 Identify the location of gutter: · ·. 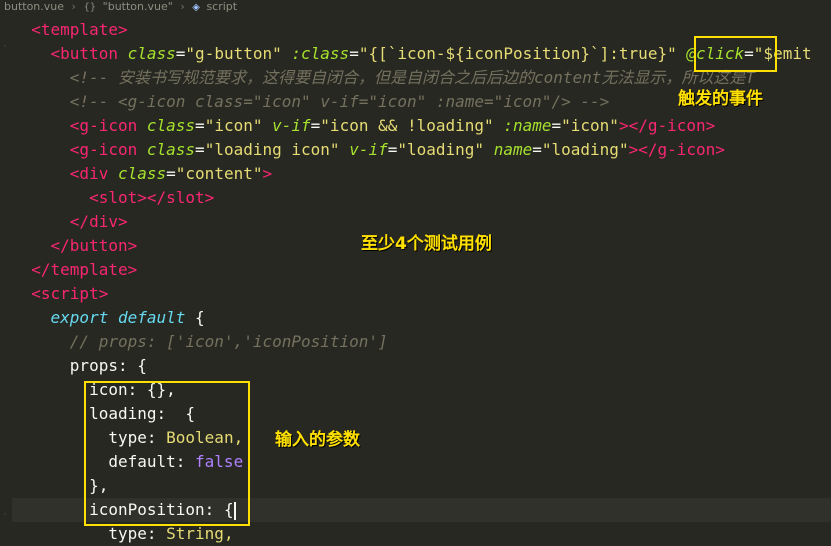
(6, 277).